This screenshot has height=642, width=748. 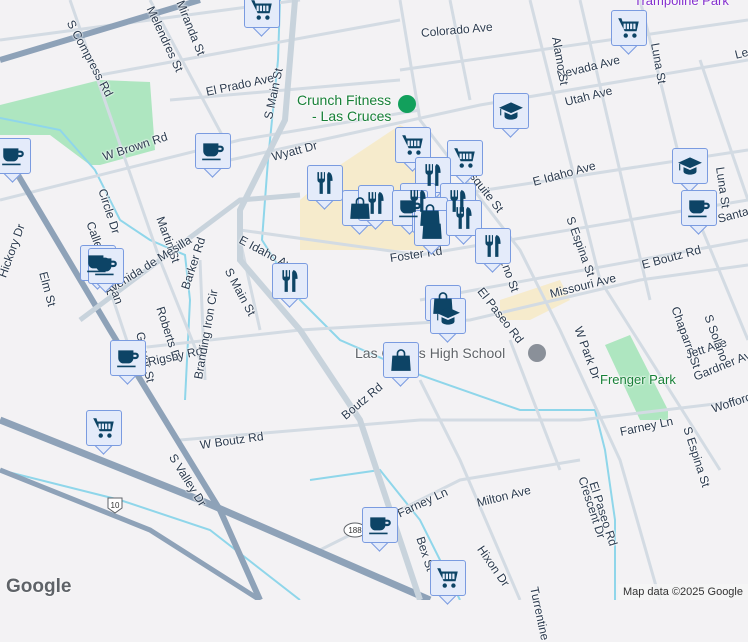 I want to click on poi-crunch-fitness-line2: - Las Cruces, so click(x=351, y=116).